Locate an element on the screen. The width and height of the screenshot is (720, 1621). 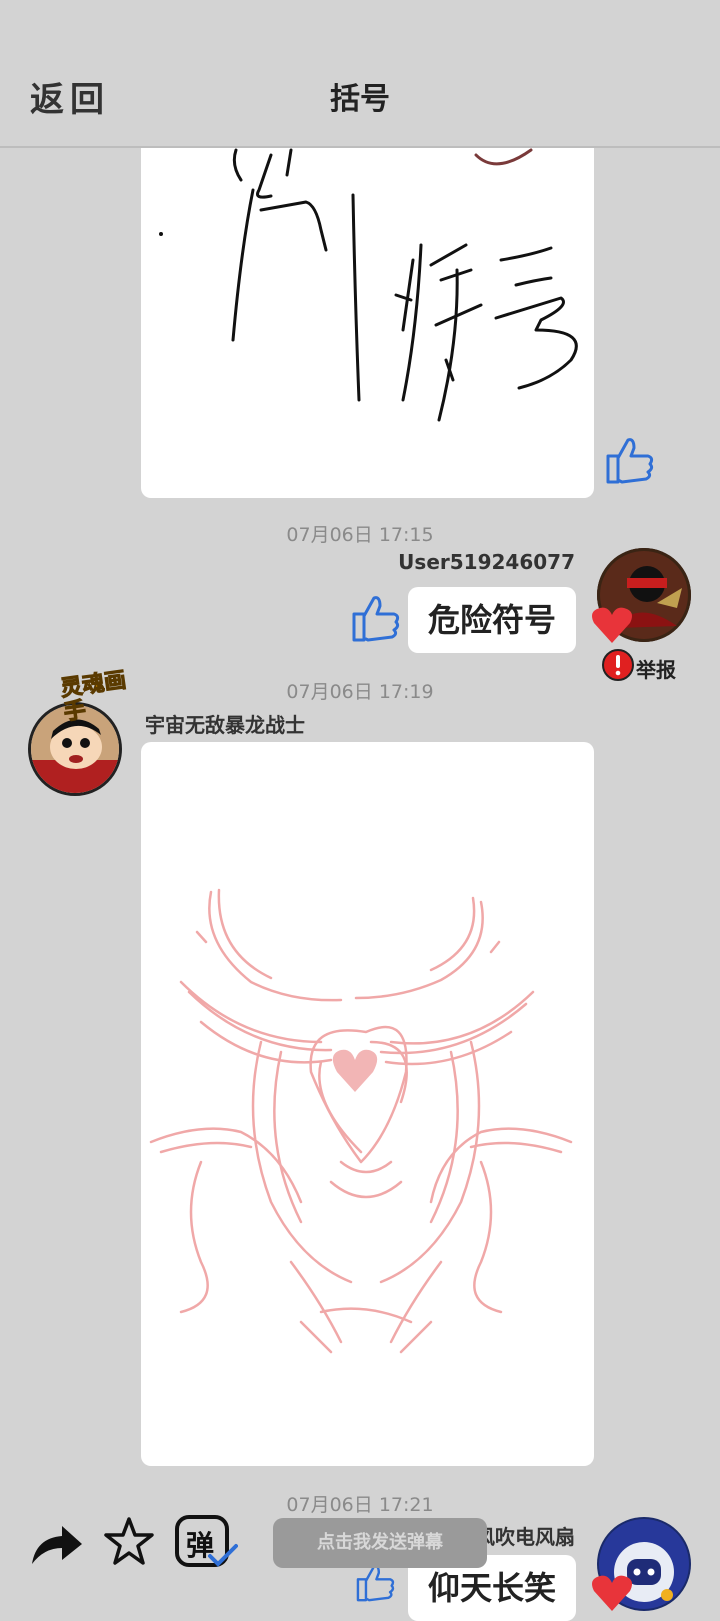
drawing-image is located at coordinates (368, 285).